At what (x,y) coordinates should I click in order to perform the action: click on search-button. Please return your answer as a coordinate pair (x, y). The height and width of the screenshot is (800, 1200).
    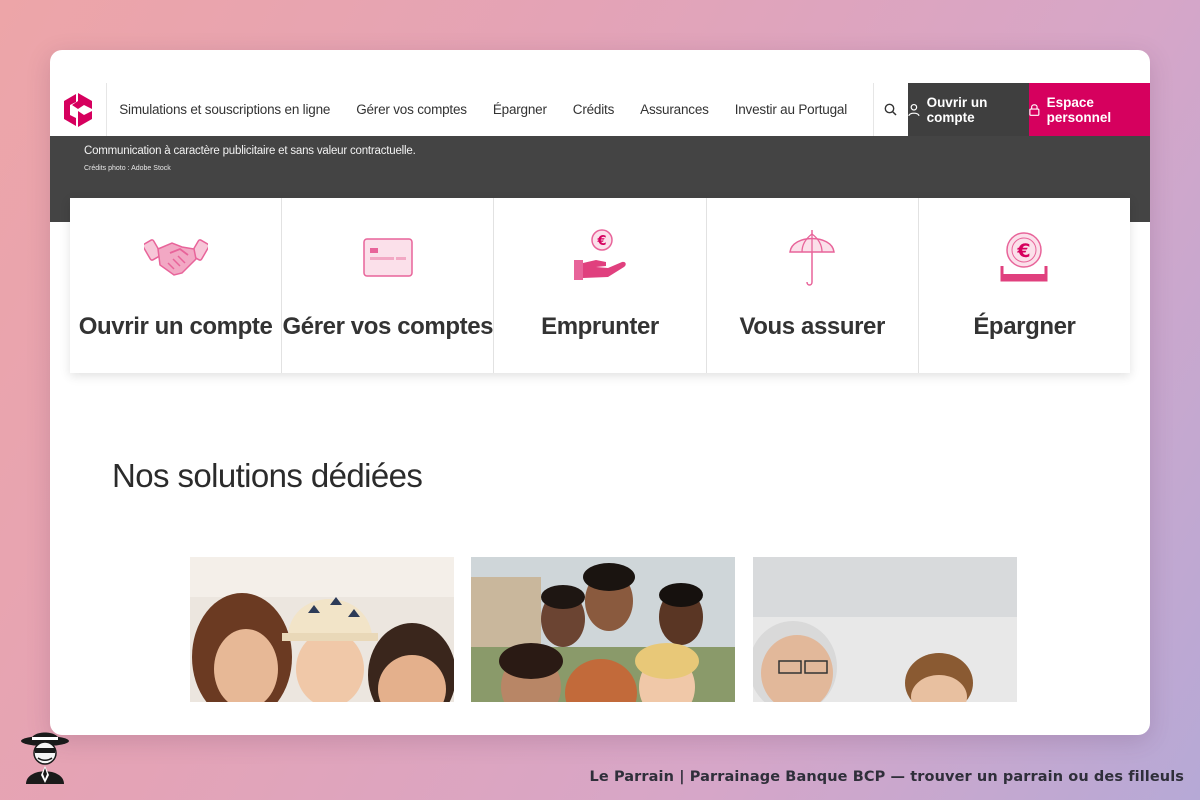
    Looking at the image, I should click on (890, 109).